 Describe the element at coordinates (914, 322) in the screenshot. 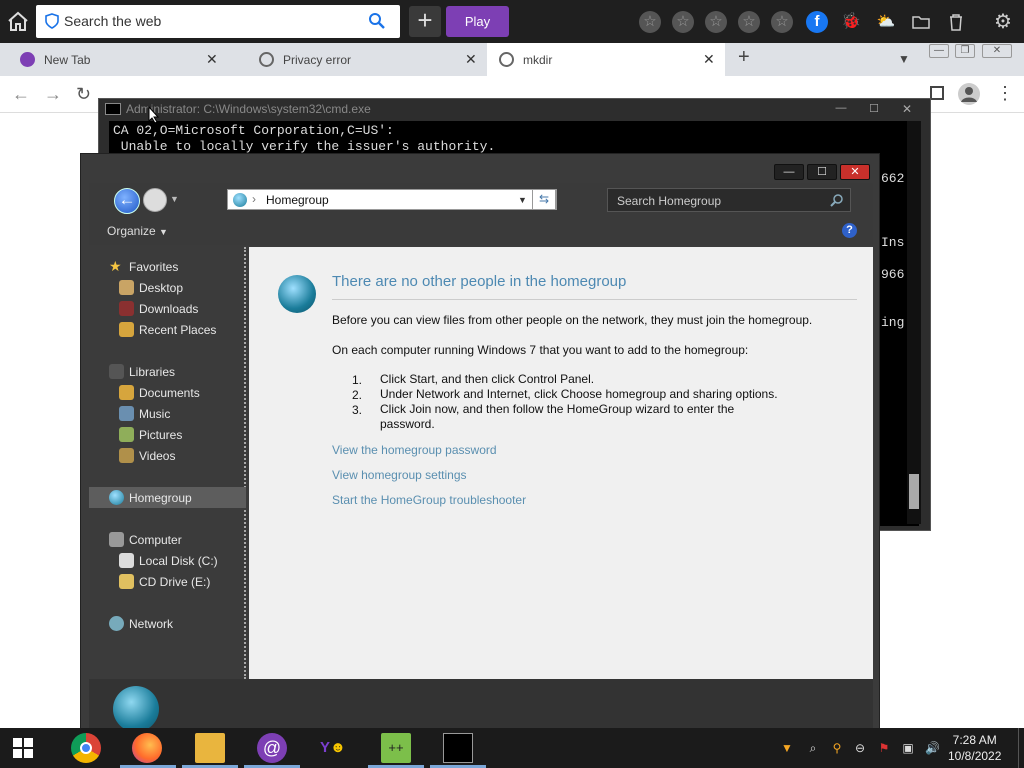

I see `scrollbar` at that location.